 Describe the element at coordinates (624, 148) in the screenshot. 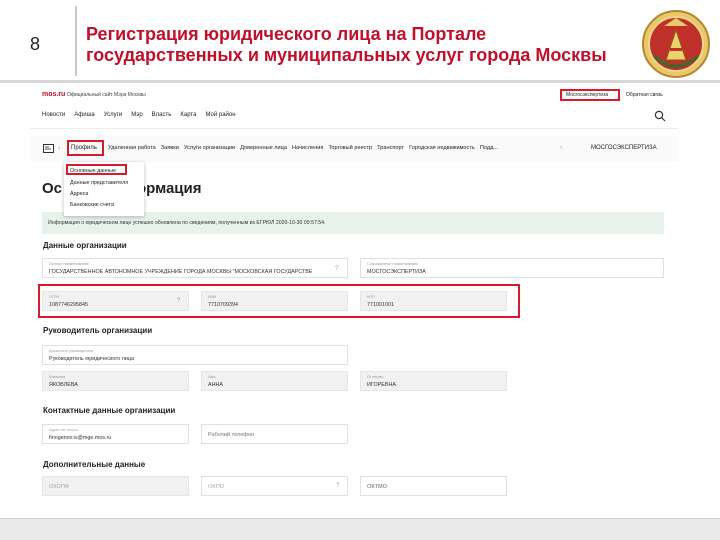

I see `organization-name: МОСГОСЭКСПЕРТИЗА` at that location.